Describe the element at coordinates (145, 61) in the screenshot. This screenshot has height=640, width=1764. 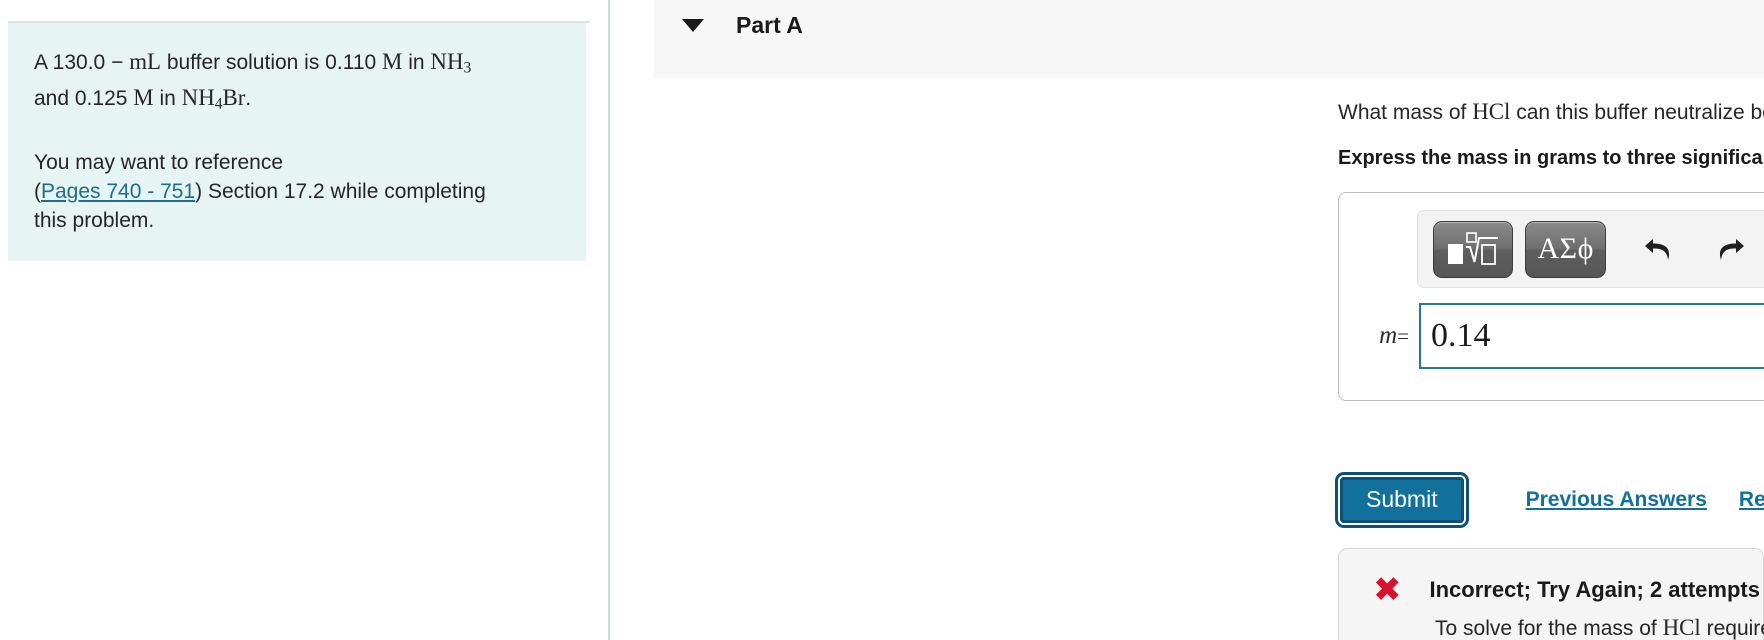
I see `unit-milliliter: mL` at that location.